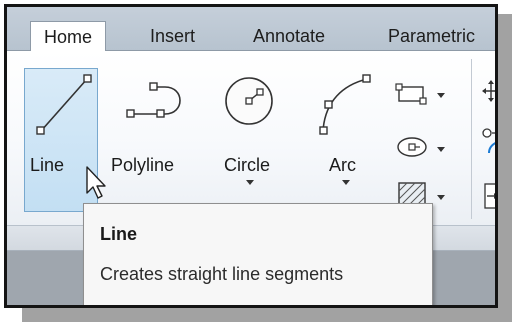 The height and width of the screenshot is (328, 517). What do you see at coordinates (251, 29) in the screenshot?
I see `ribbon-tab-bar: Home Insert Annotate Parametric` at bounding box center [251, 29].